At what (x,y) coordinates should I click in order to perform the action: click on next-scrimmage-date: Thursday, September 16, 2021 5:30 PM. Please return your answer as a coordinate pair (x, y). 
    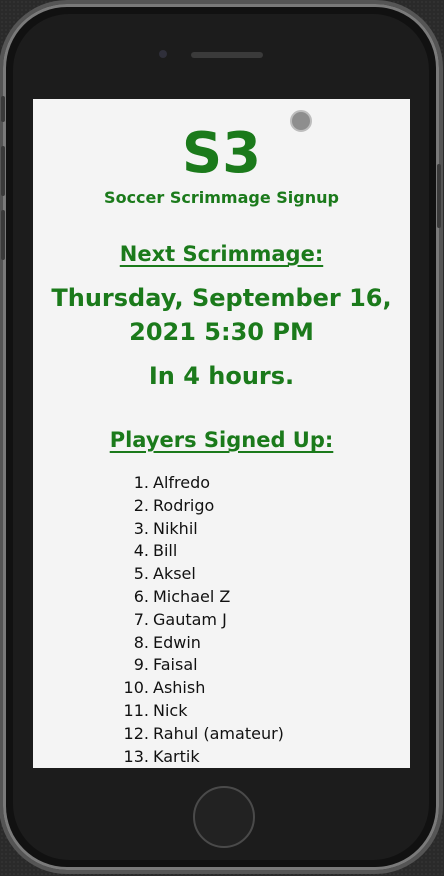
    Looking at the image, I should click on (221, 315).